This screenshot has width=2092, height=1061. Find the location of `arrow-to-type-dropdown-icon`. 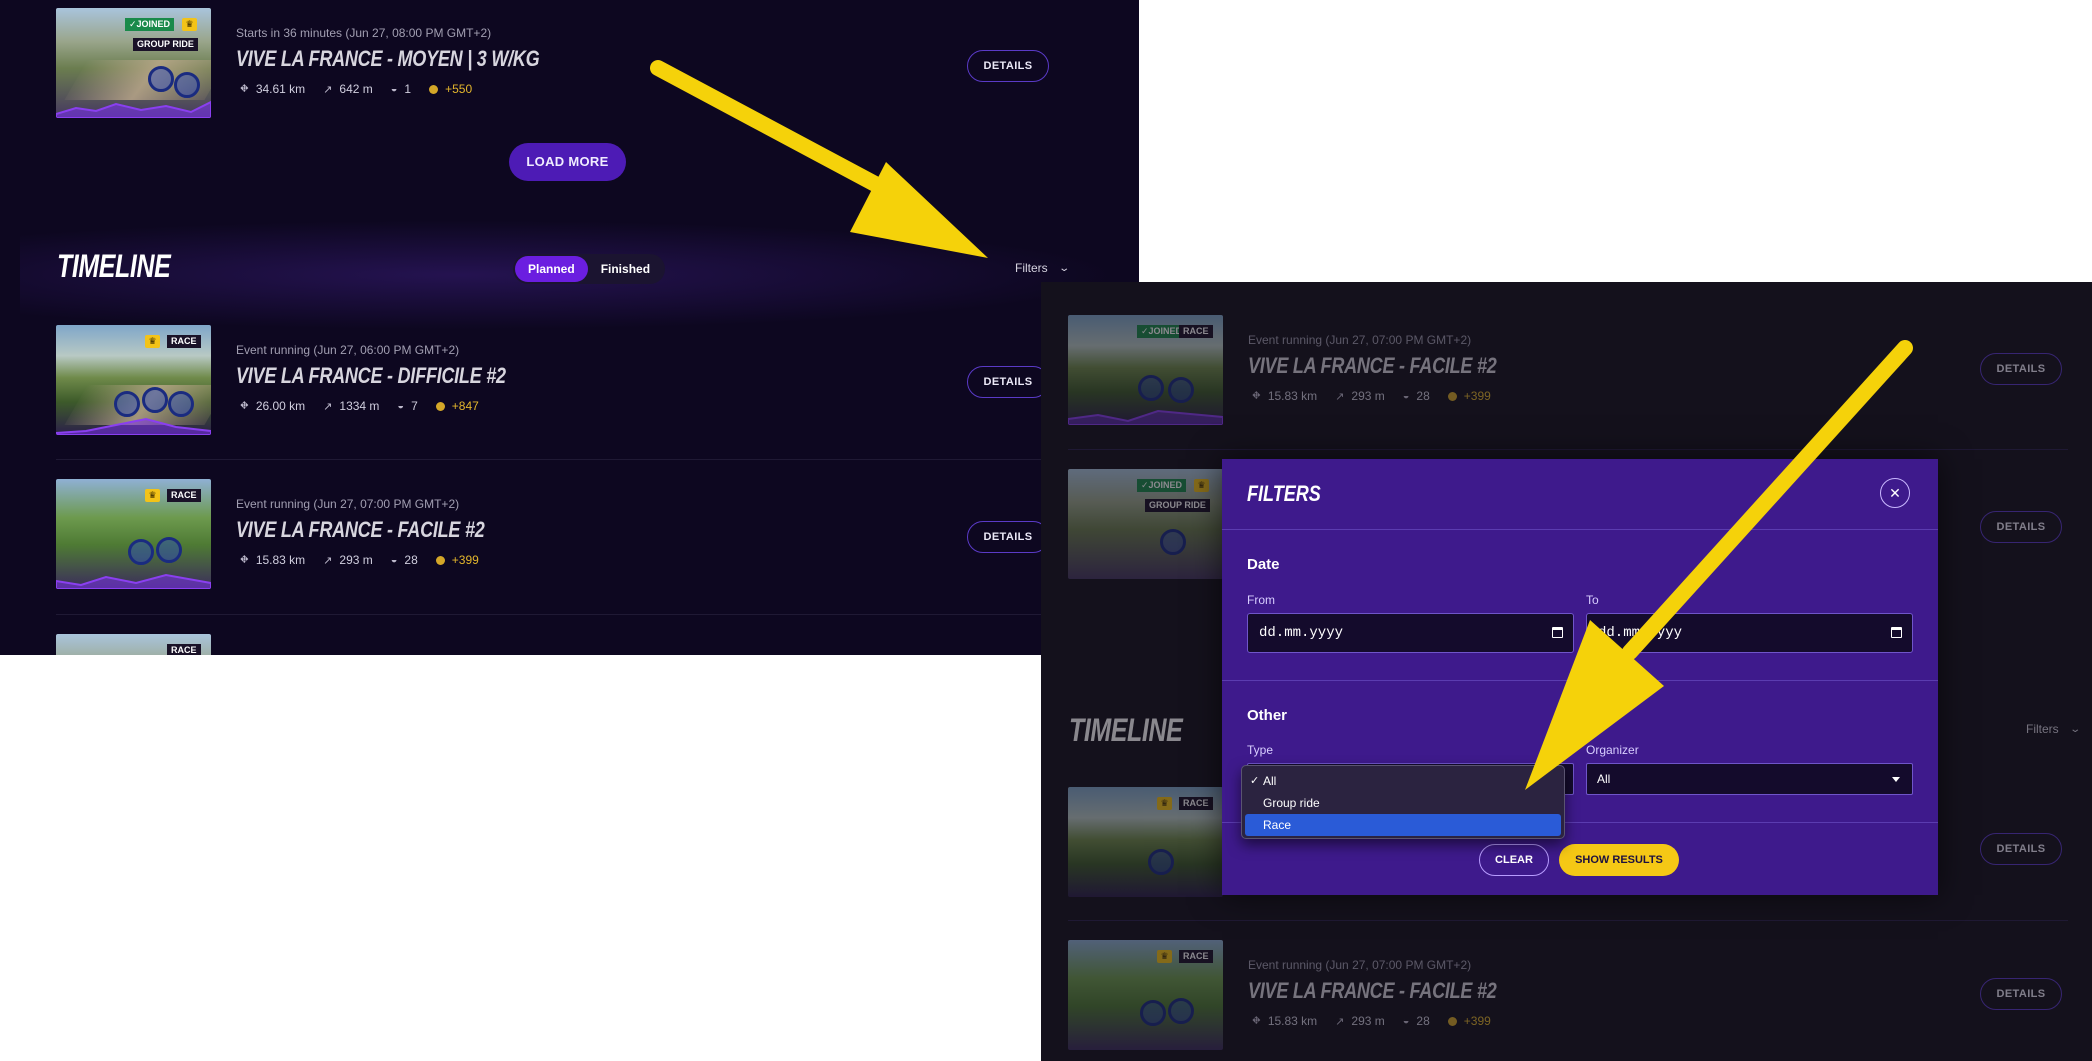

arrow-to-type-dropdown-icon is located at coordinates (1719, 565).